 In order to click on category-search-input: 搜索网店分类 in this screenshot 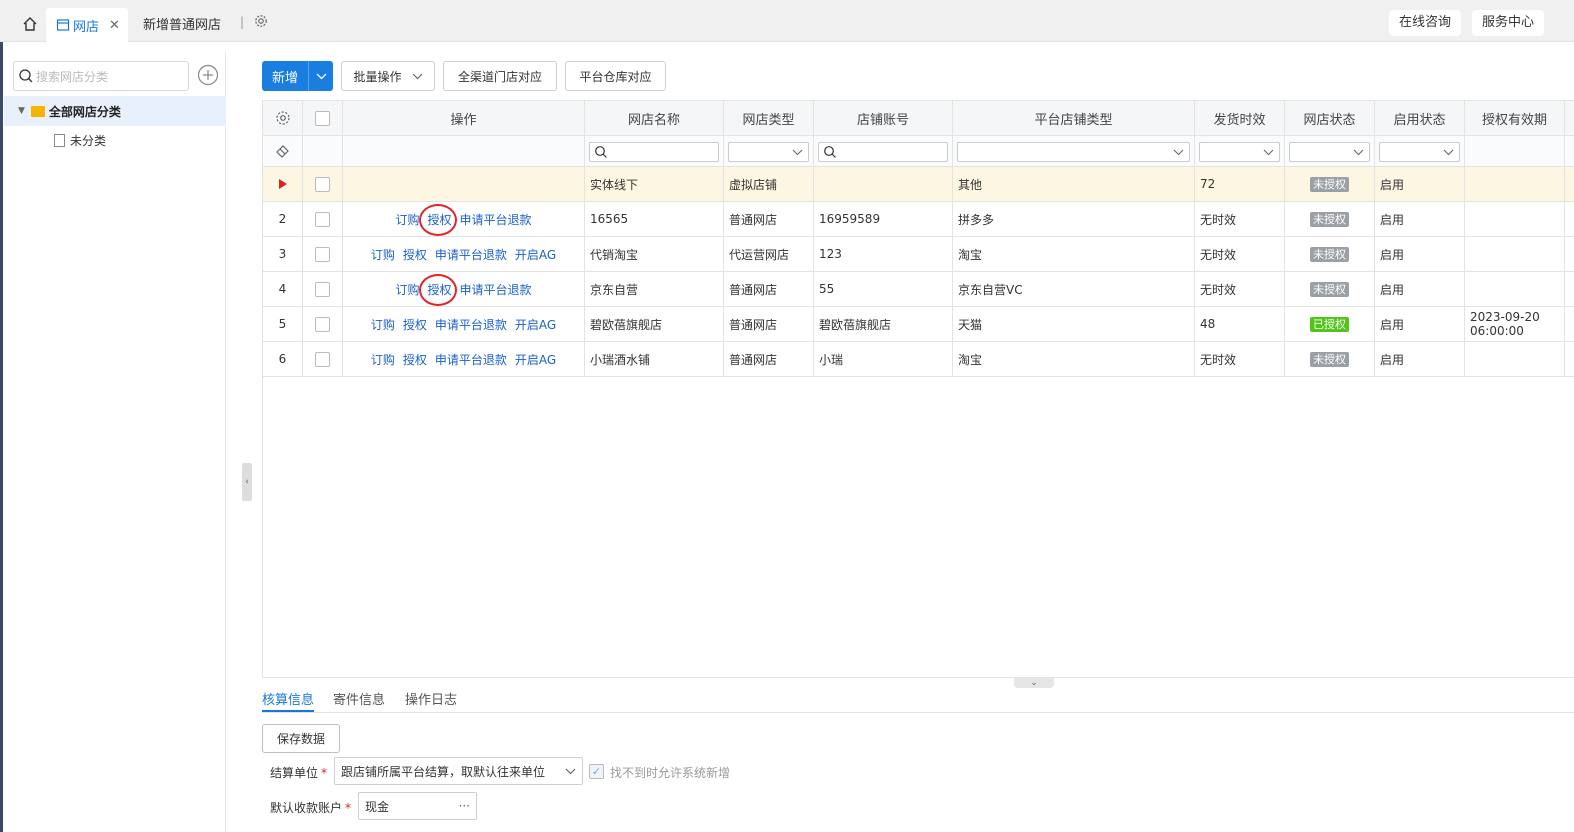, I will do `click(101, 76)`.